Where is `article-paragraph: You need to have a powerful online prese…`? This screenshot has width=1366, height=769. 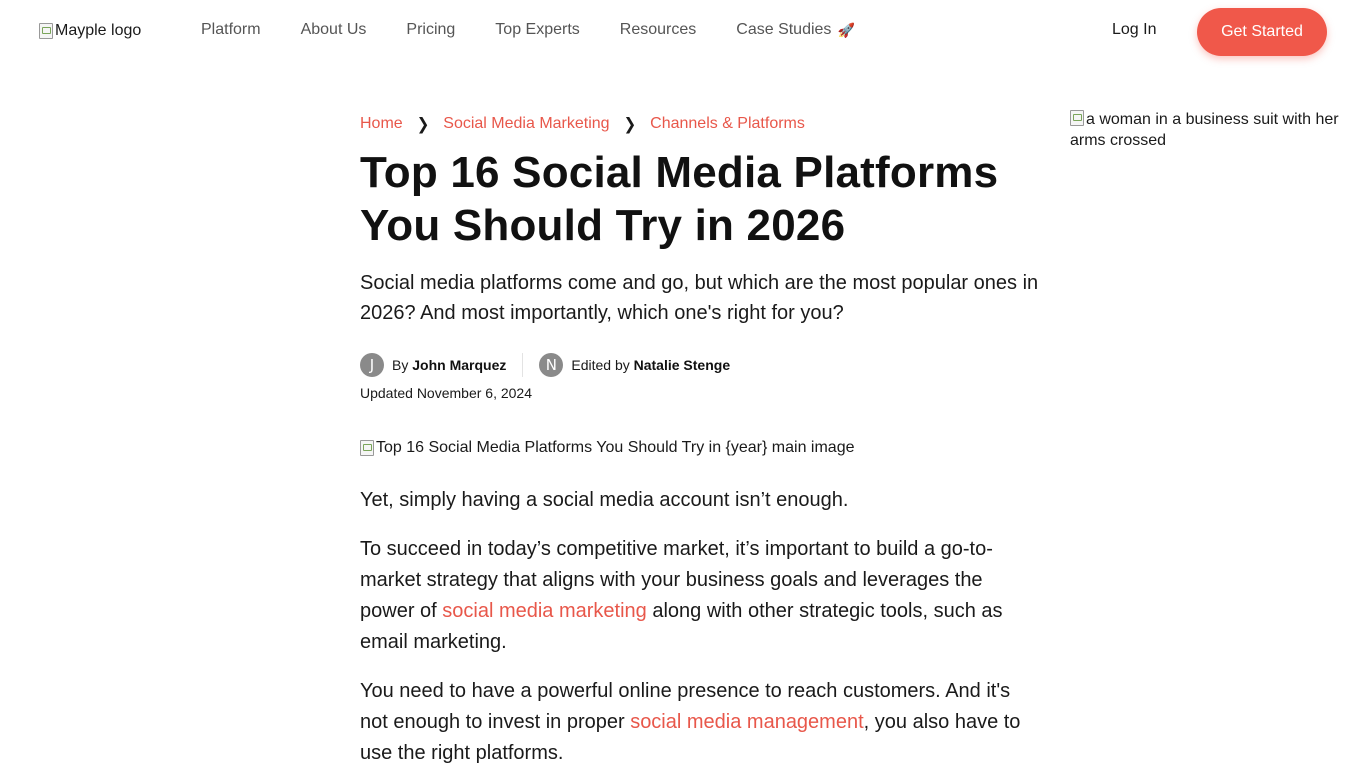 article-paragraph: You need to have a powerful online prese… is located at coordinates (700, 722).